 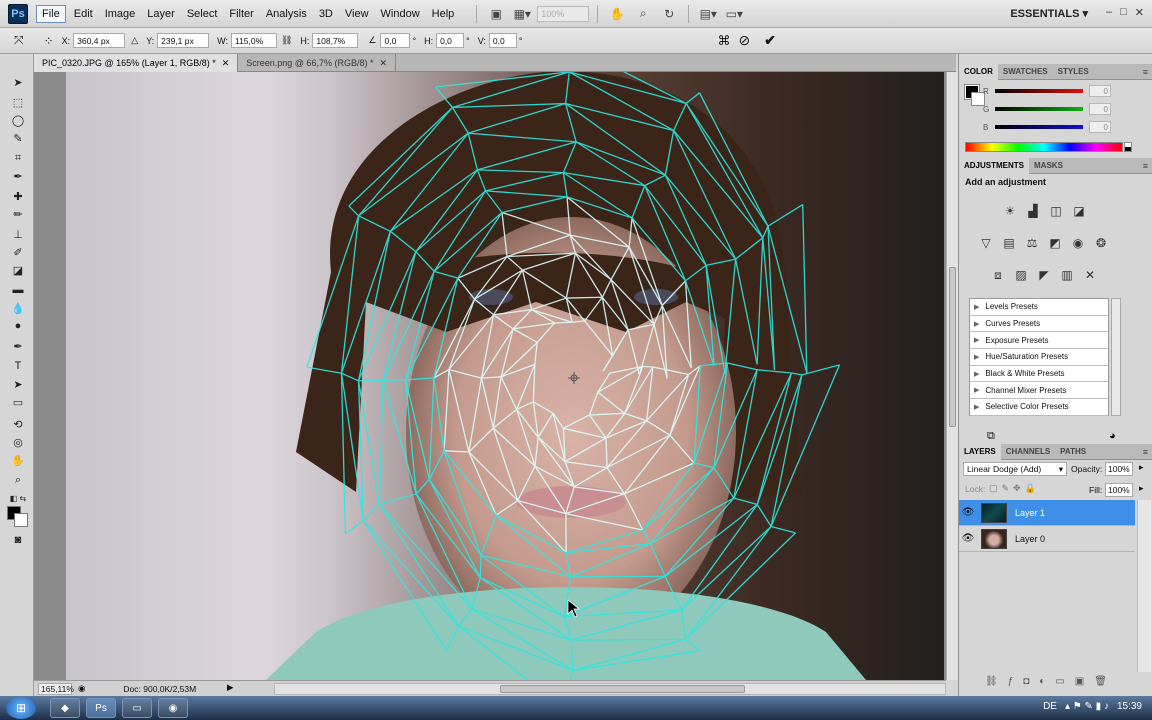 I want to click on layer-footer-icons: ⛓ƒ◘◐▭▣🗑, so click(x=1051, y=681).